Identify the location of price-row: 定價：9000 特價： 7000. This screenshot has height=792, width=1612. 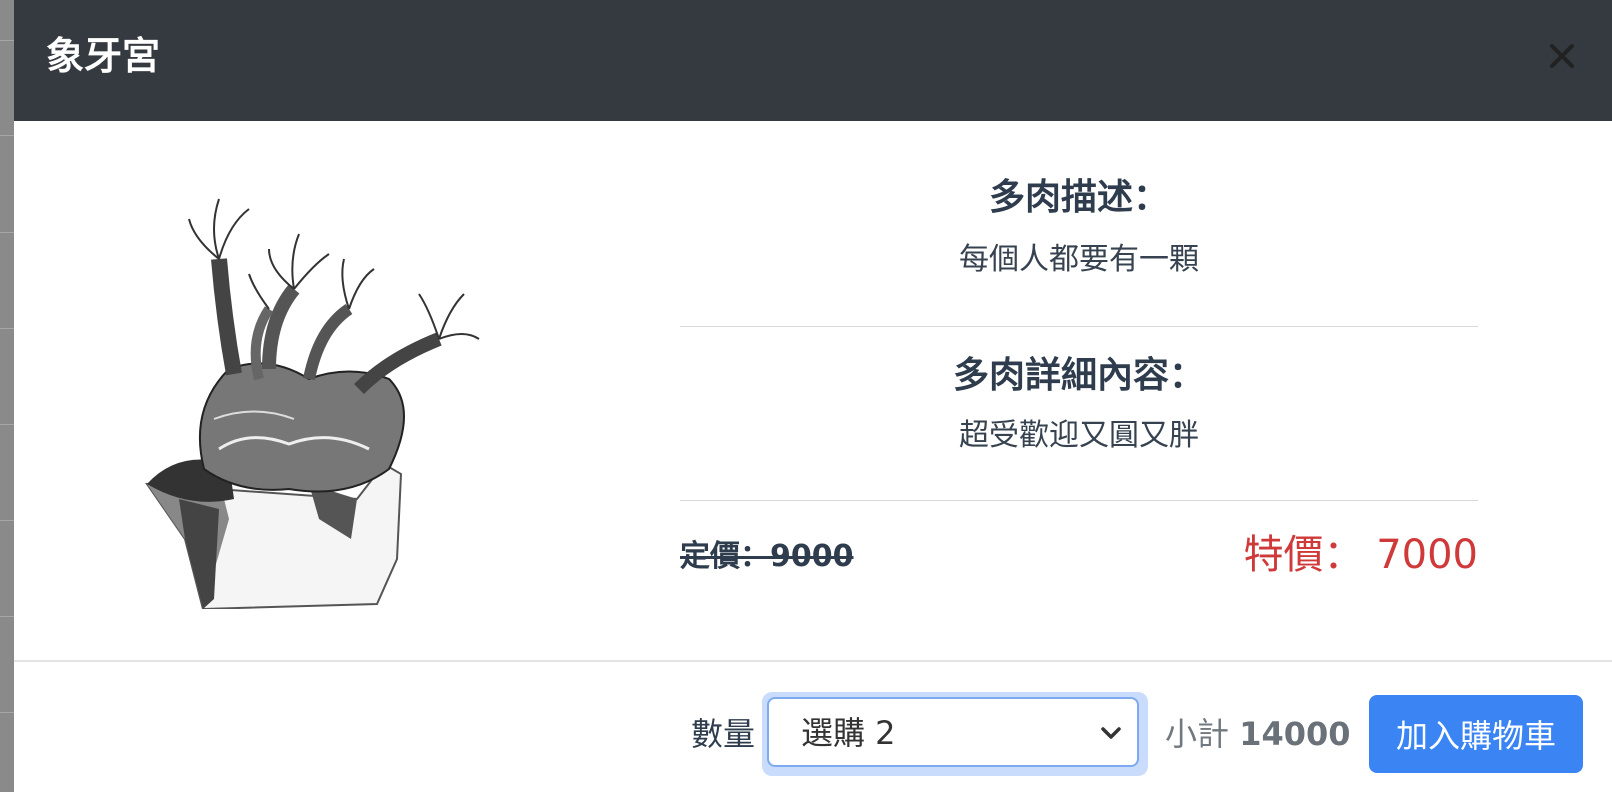
(1079, 541).